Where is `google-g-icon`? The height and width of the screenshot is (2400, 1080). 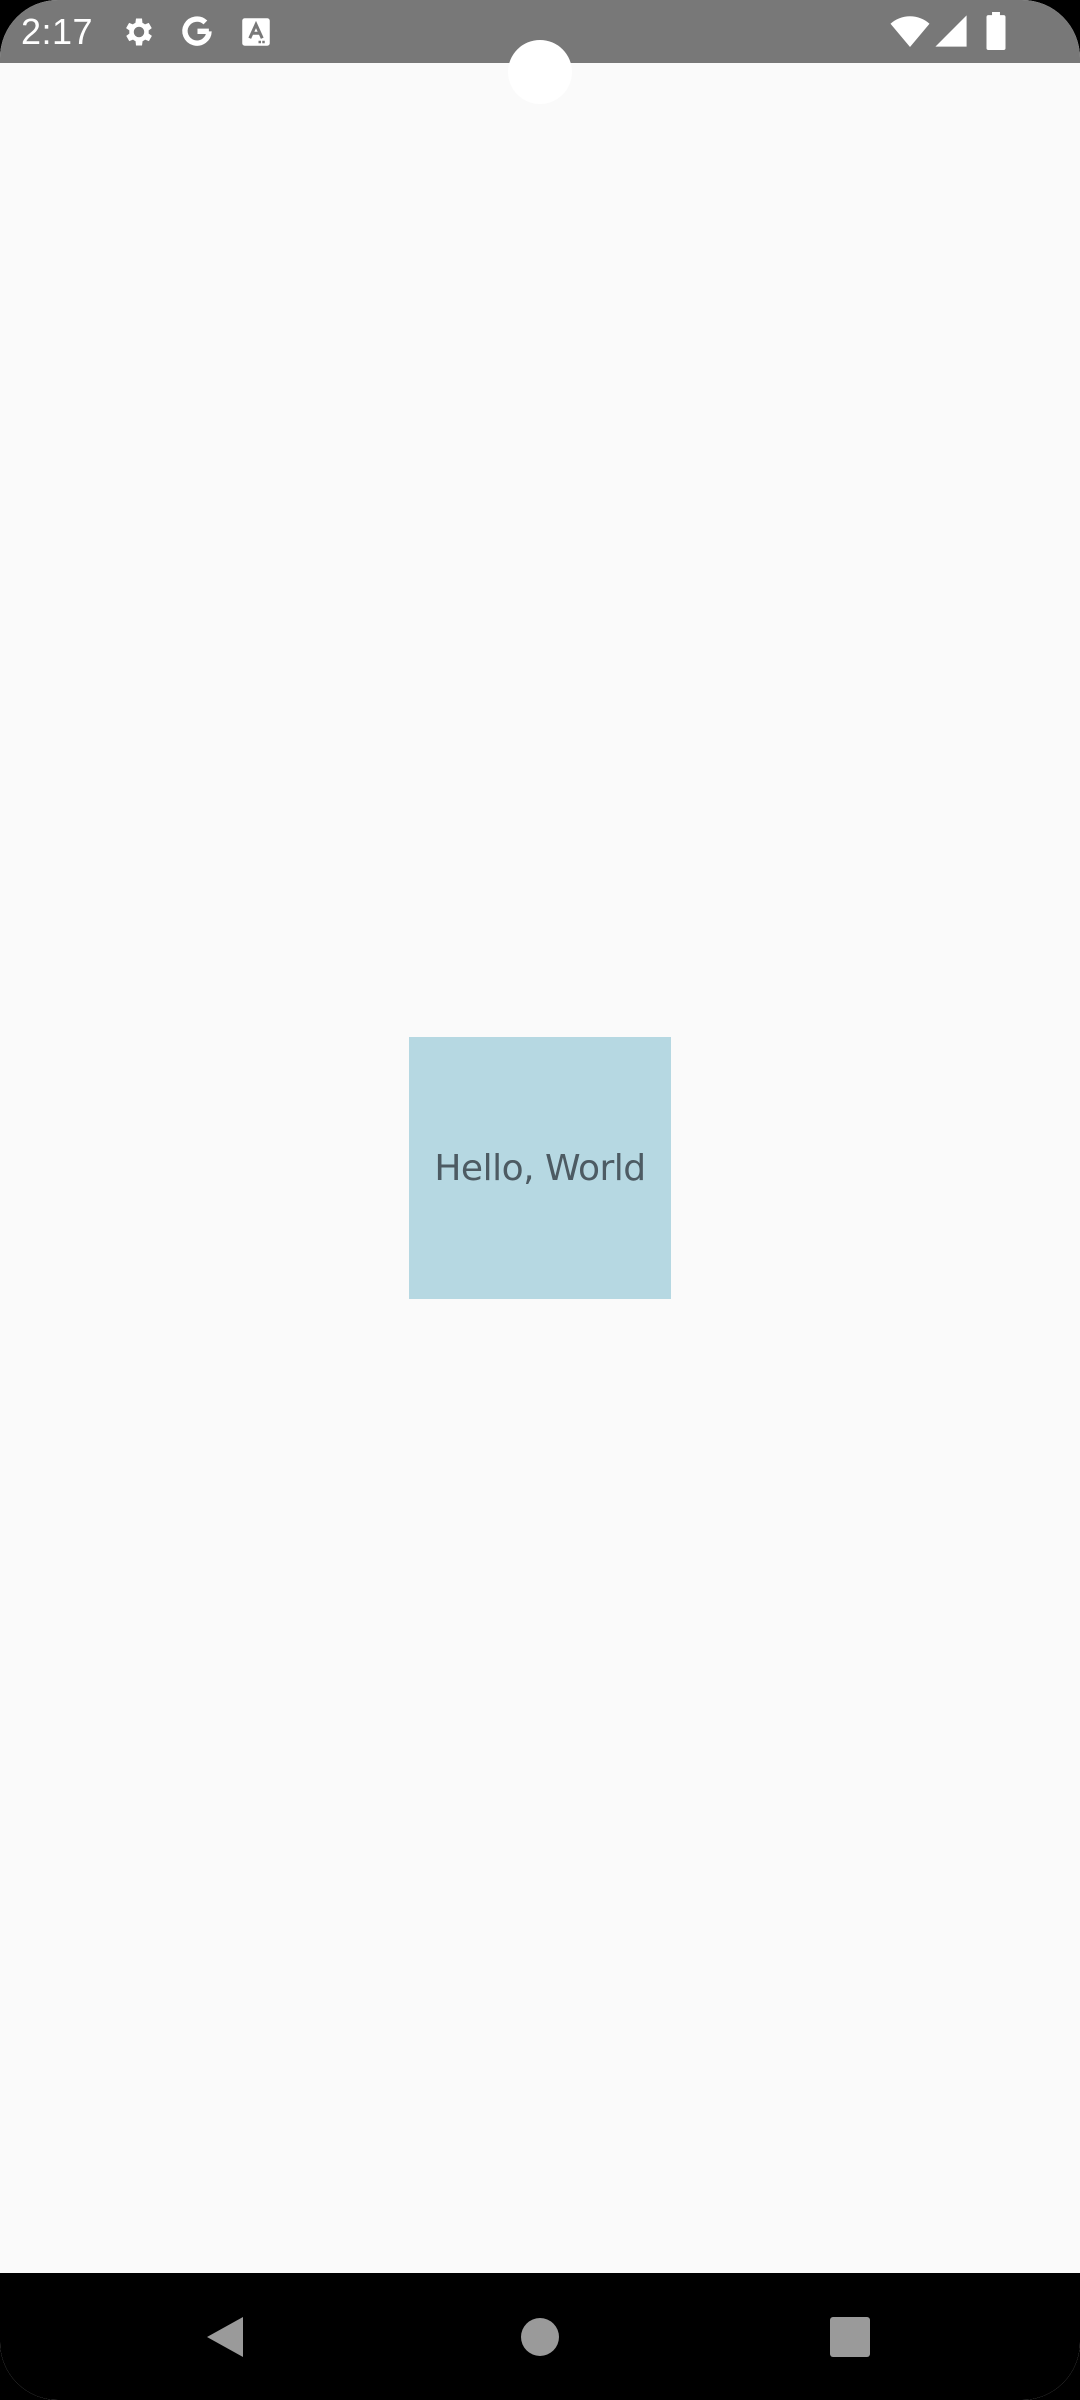
google-g-icon is located at coordinates (197, 31).